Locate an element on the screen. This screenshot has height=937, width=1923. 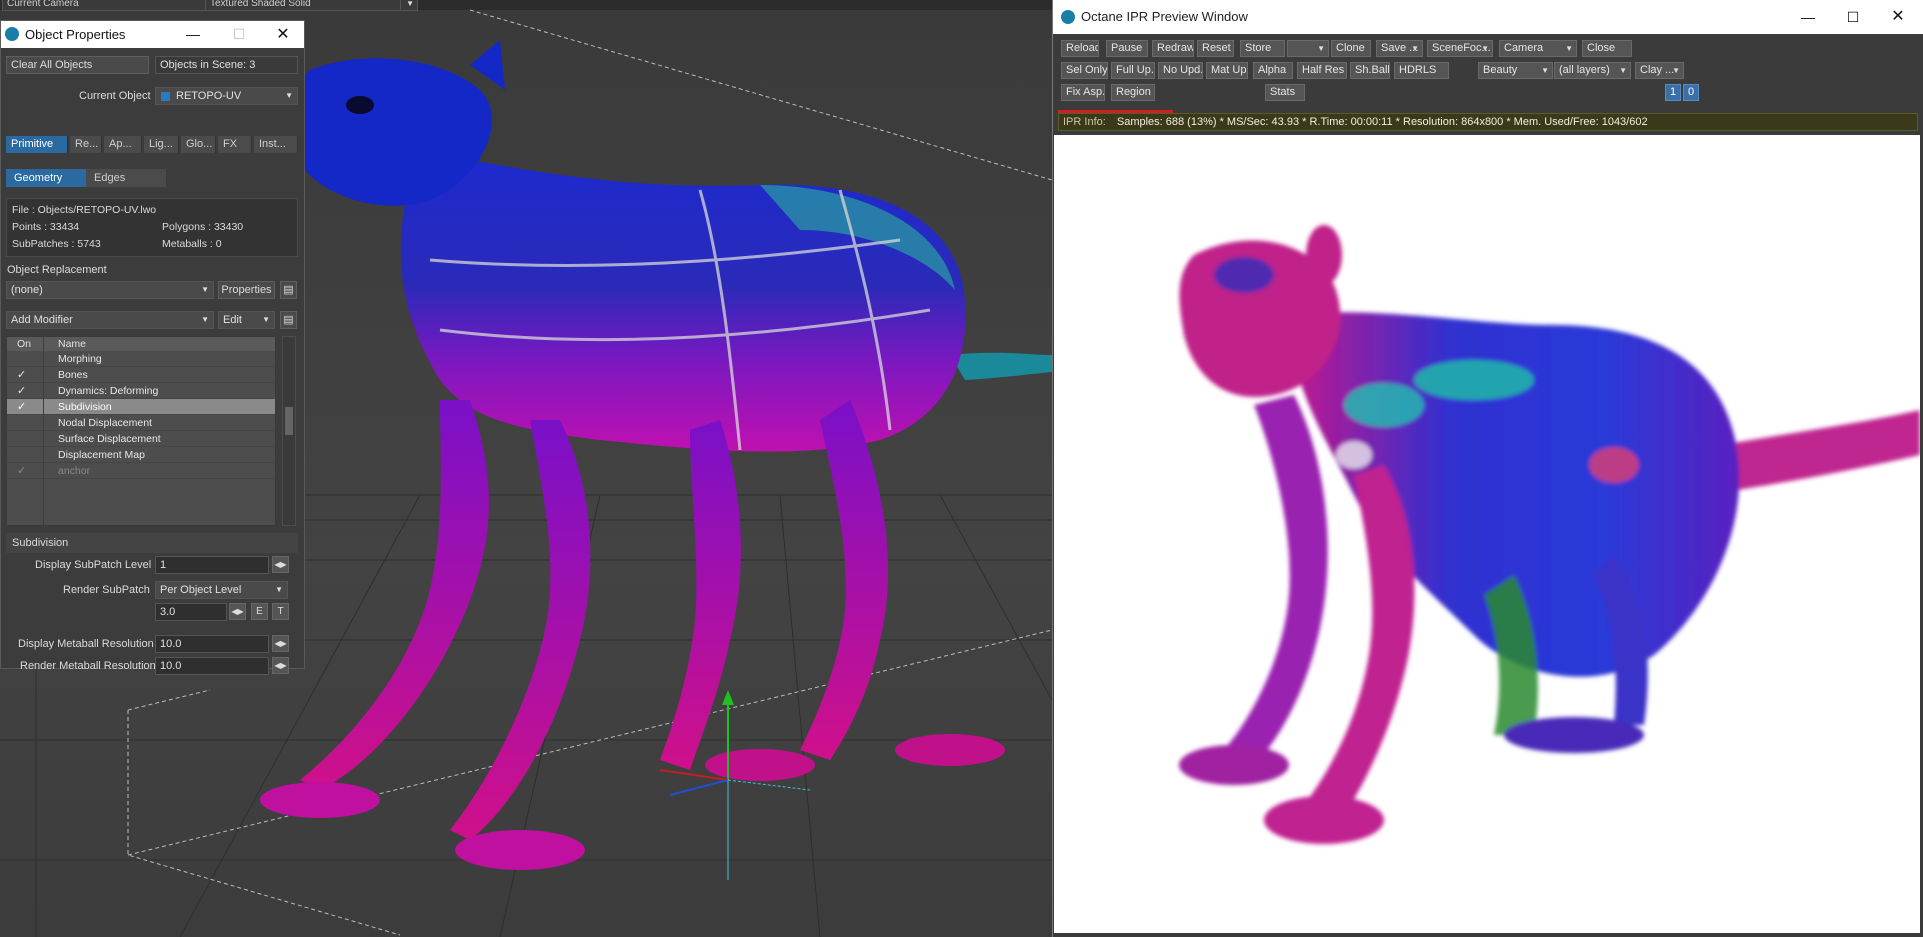
modifier-name: Dynamics: Deforming is located at coordinates (108, 391).